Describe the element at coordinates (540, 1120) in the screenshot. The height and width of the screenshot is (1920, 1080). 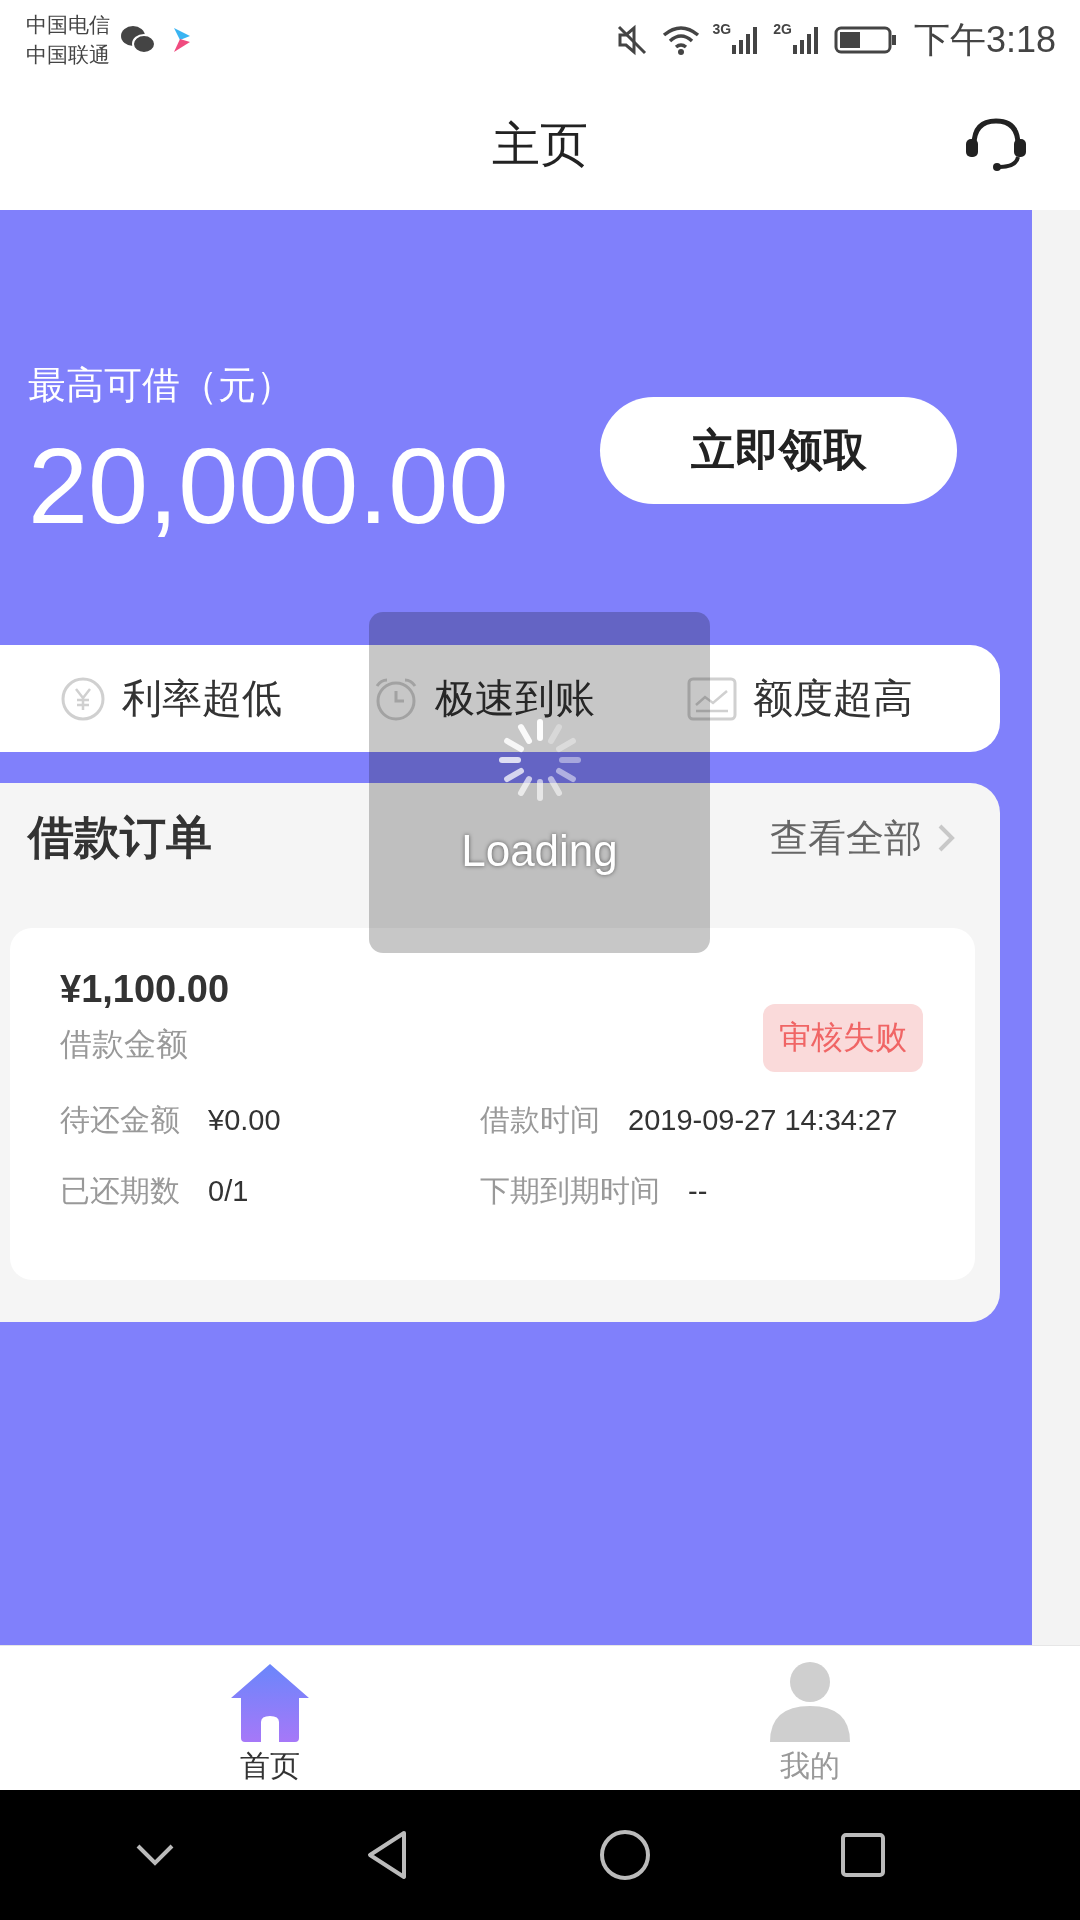
I see `field-label: 借款时间` at that location.